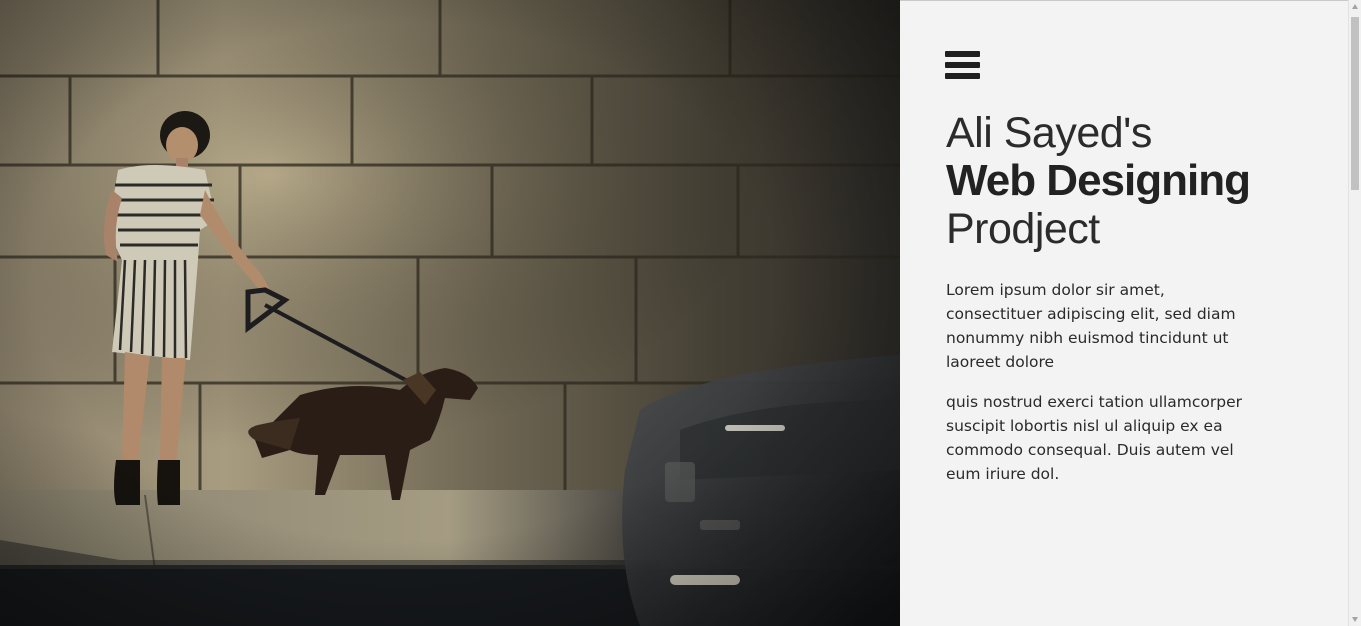 The height and width of the screenshot is (626, 1361). What do you see at coordinates (1049, 133) in the screenshot?
I see `title-line-1: Ali Sayed's` at bounding box center [1049, 133].